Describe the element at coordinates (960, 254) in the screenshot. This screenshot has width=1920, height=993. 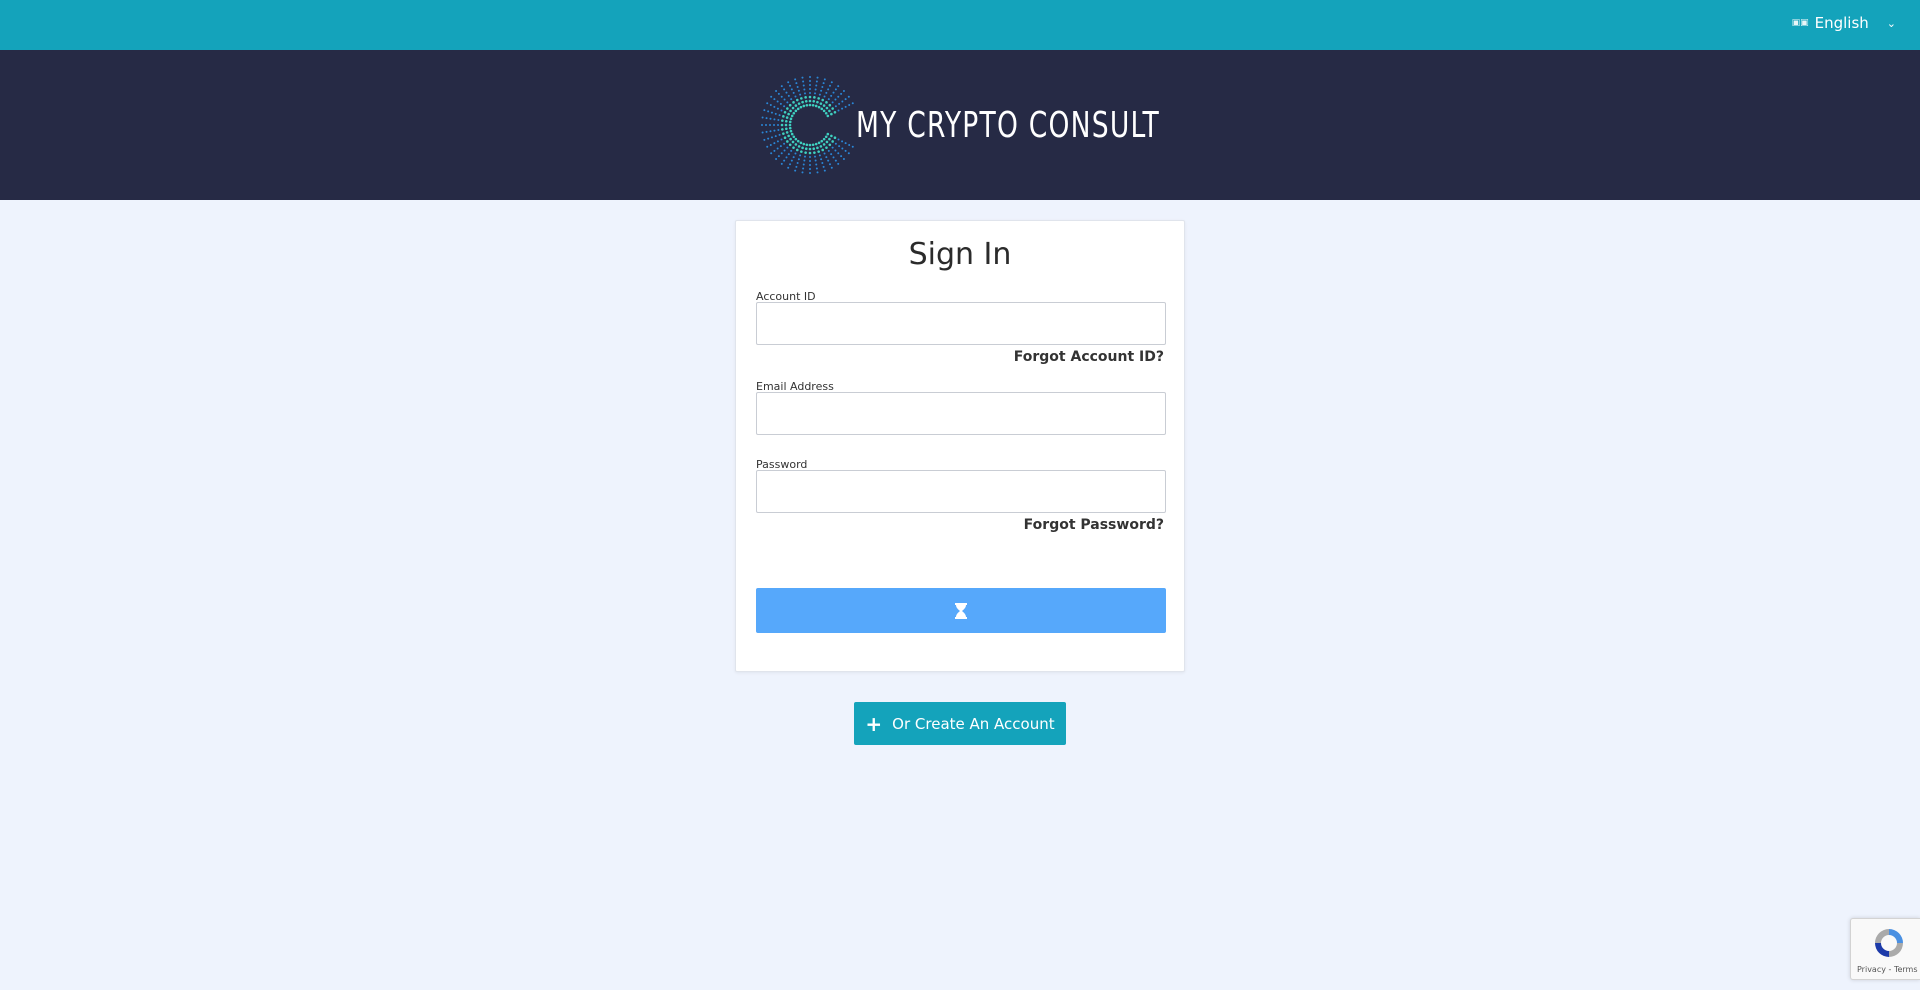
I see `page-title: Sign In` at that location.